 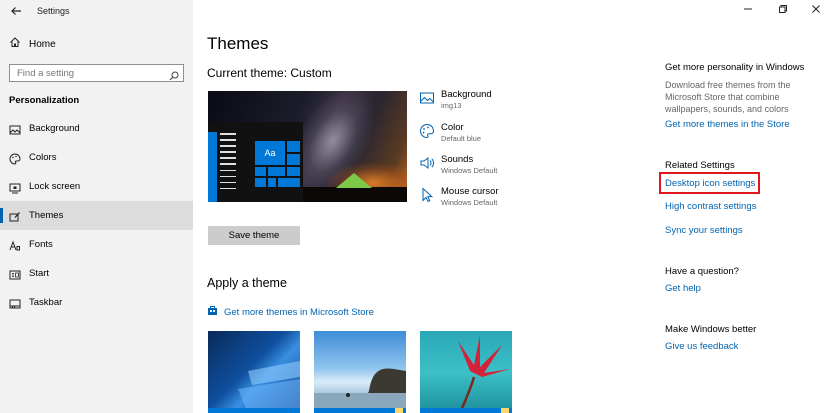 What do you see at coordinates (96, 11) in the screenshot?
I see `title-bar: Settings` at bounding box center [96, 11].